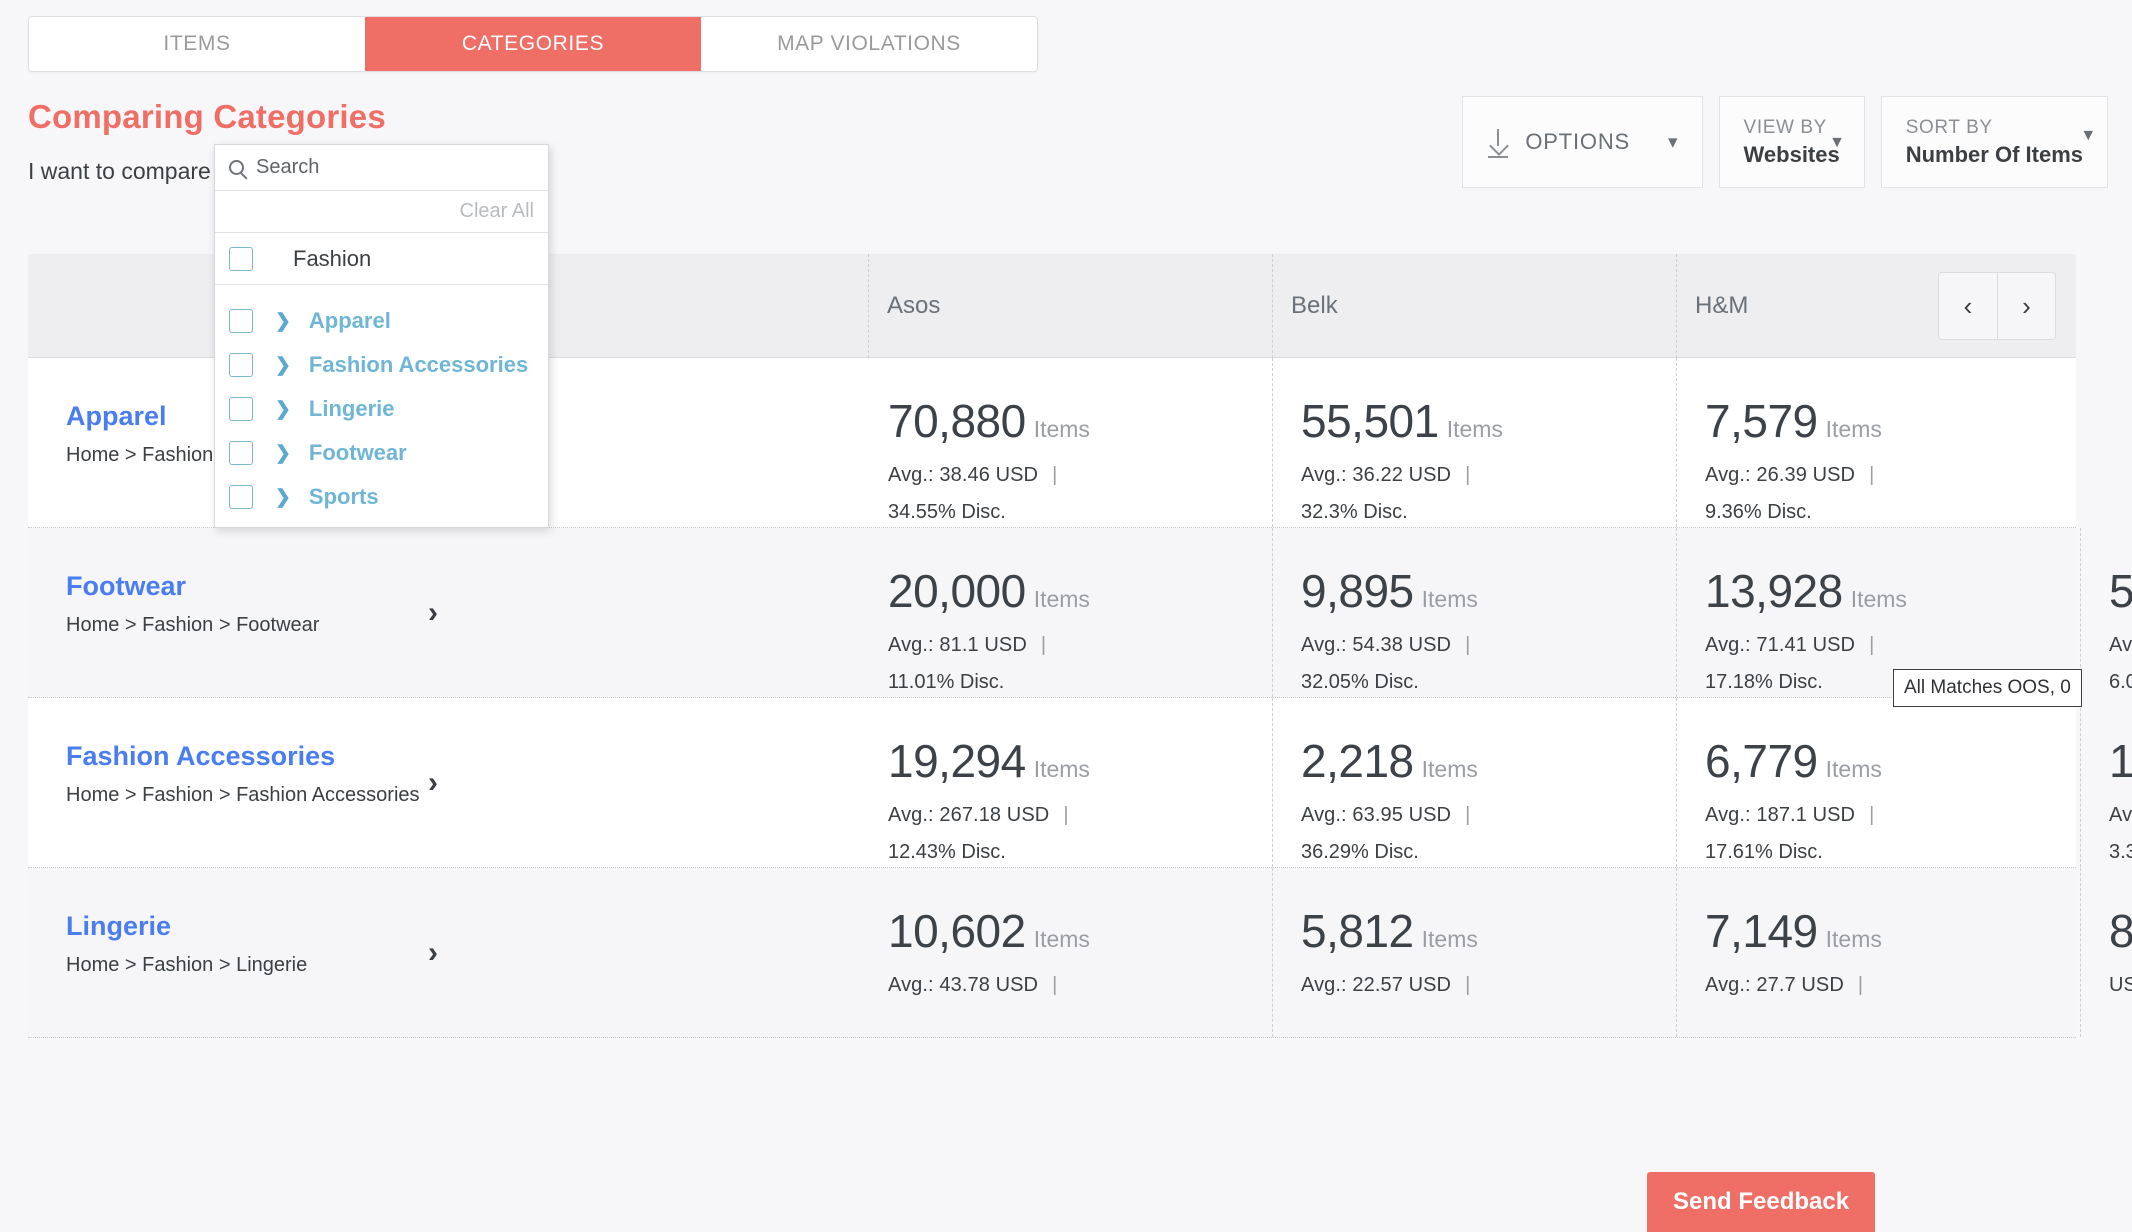 This screenshot has height=1232, width=2132. What do you see at coordinates (1070, 952) in the screenshot?
I see `row-metric-cell: 10,602 Items Avg.: 43.78 USD |` at bounding box center [1070, 952].